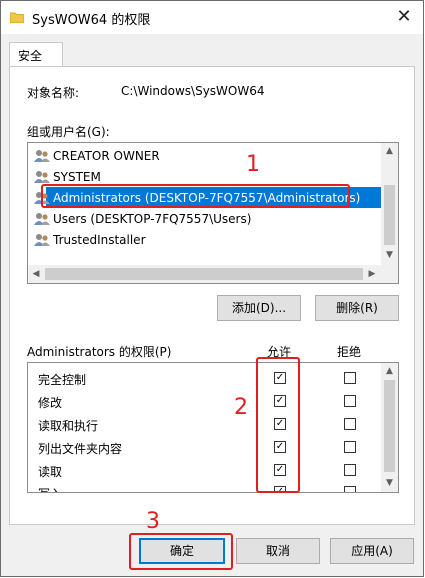 The image size is (425, 578). I want to click on annotation-number-1: 1, so click(253, 164).